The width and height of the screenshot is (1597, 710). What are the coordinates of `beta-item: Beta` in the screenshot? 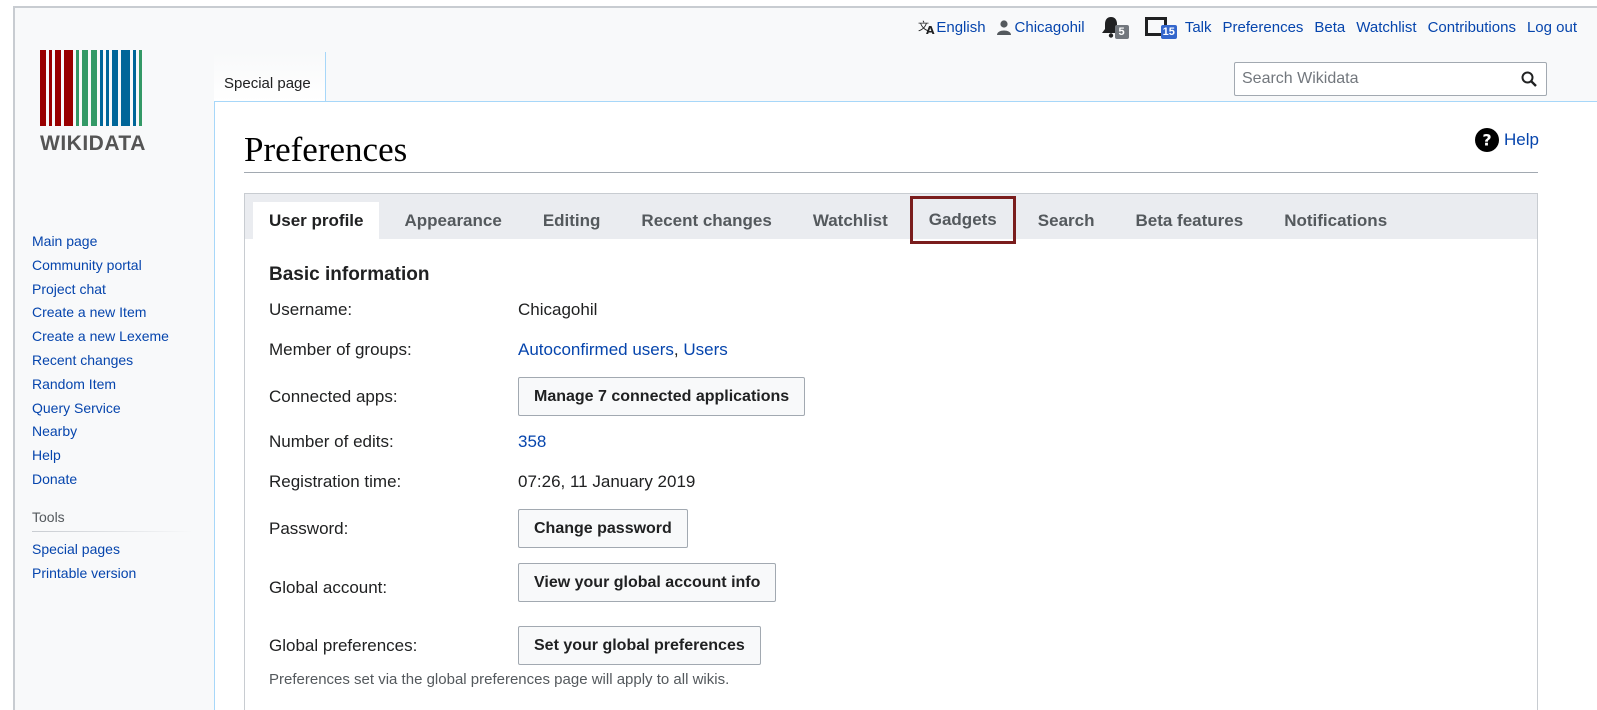 It's located at (1329, 27).